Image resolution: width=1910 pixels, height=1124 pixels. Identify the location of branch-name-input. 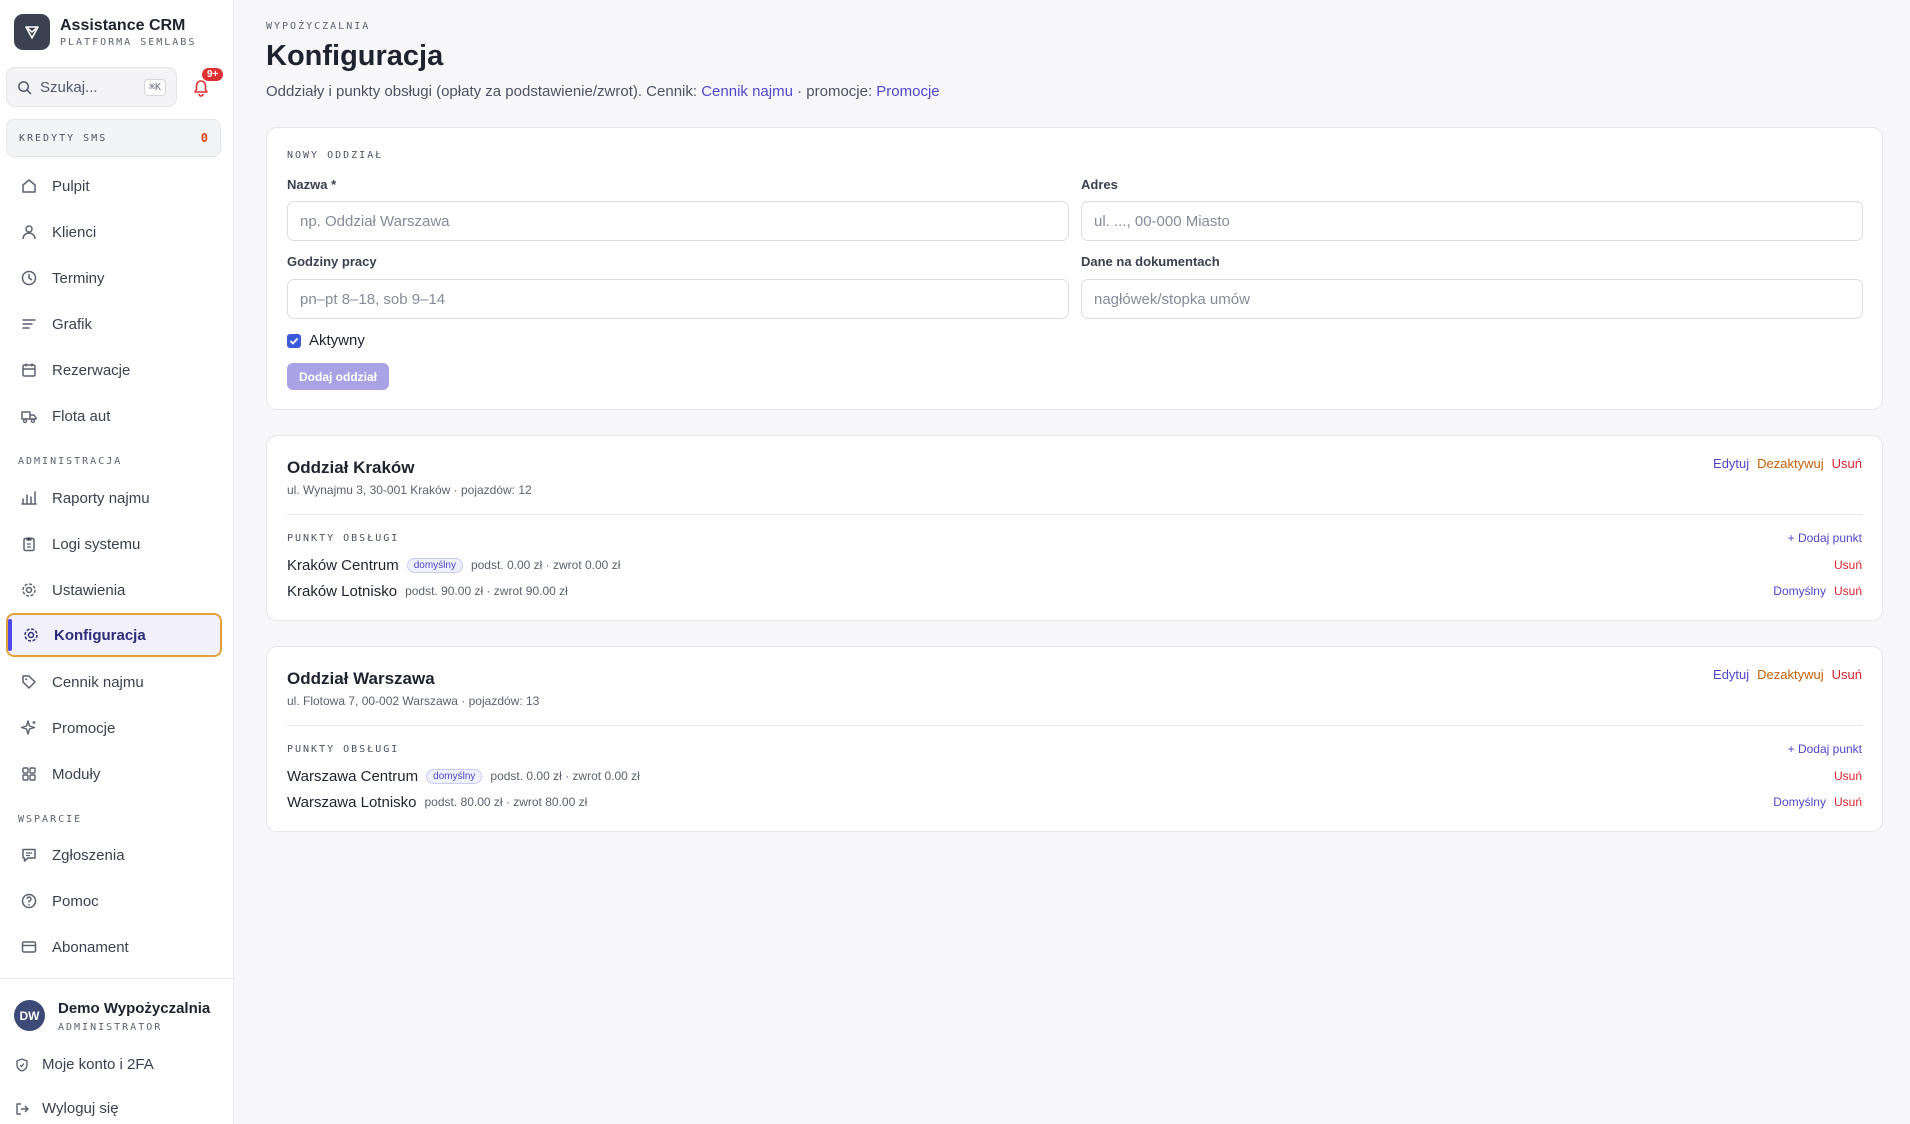
(678, 221).